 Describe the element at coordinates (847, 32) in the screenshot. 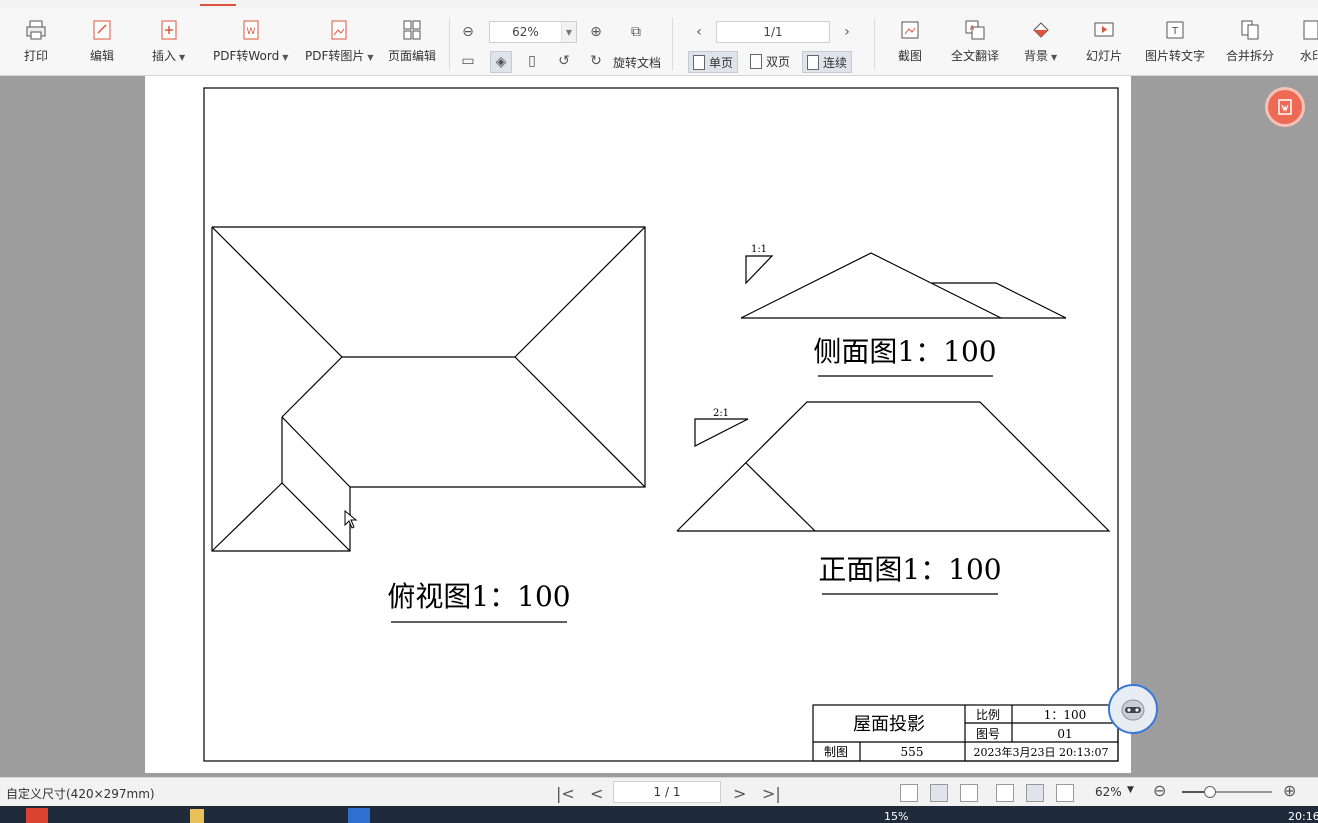

I see `next-page-icon: ›` at that location.